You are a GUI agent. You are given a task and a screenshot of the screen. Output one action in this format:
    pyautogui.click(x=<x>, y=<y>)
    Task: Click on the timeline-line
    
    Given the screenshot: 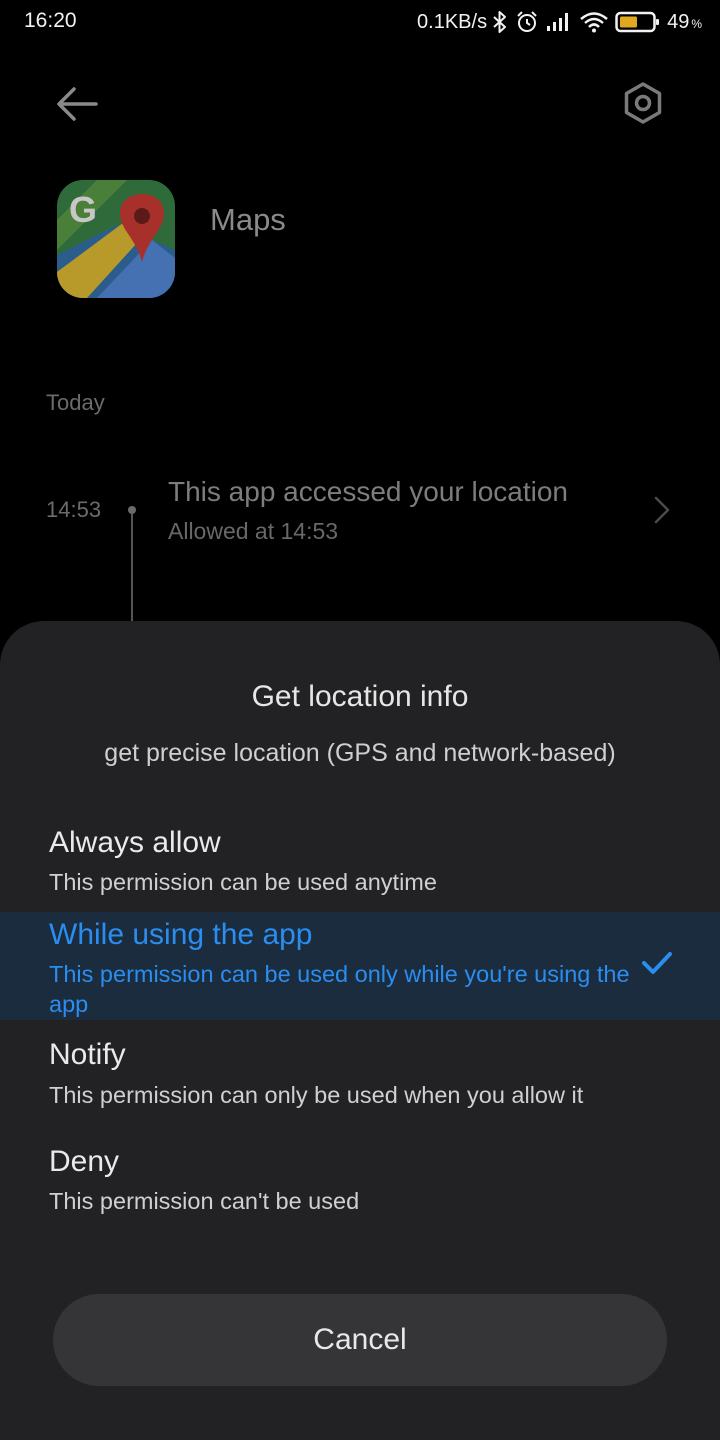 What is the action you would take?
    pyautogui.click(x=132, y=569)
    